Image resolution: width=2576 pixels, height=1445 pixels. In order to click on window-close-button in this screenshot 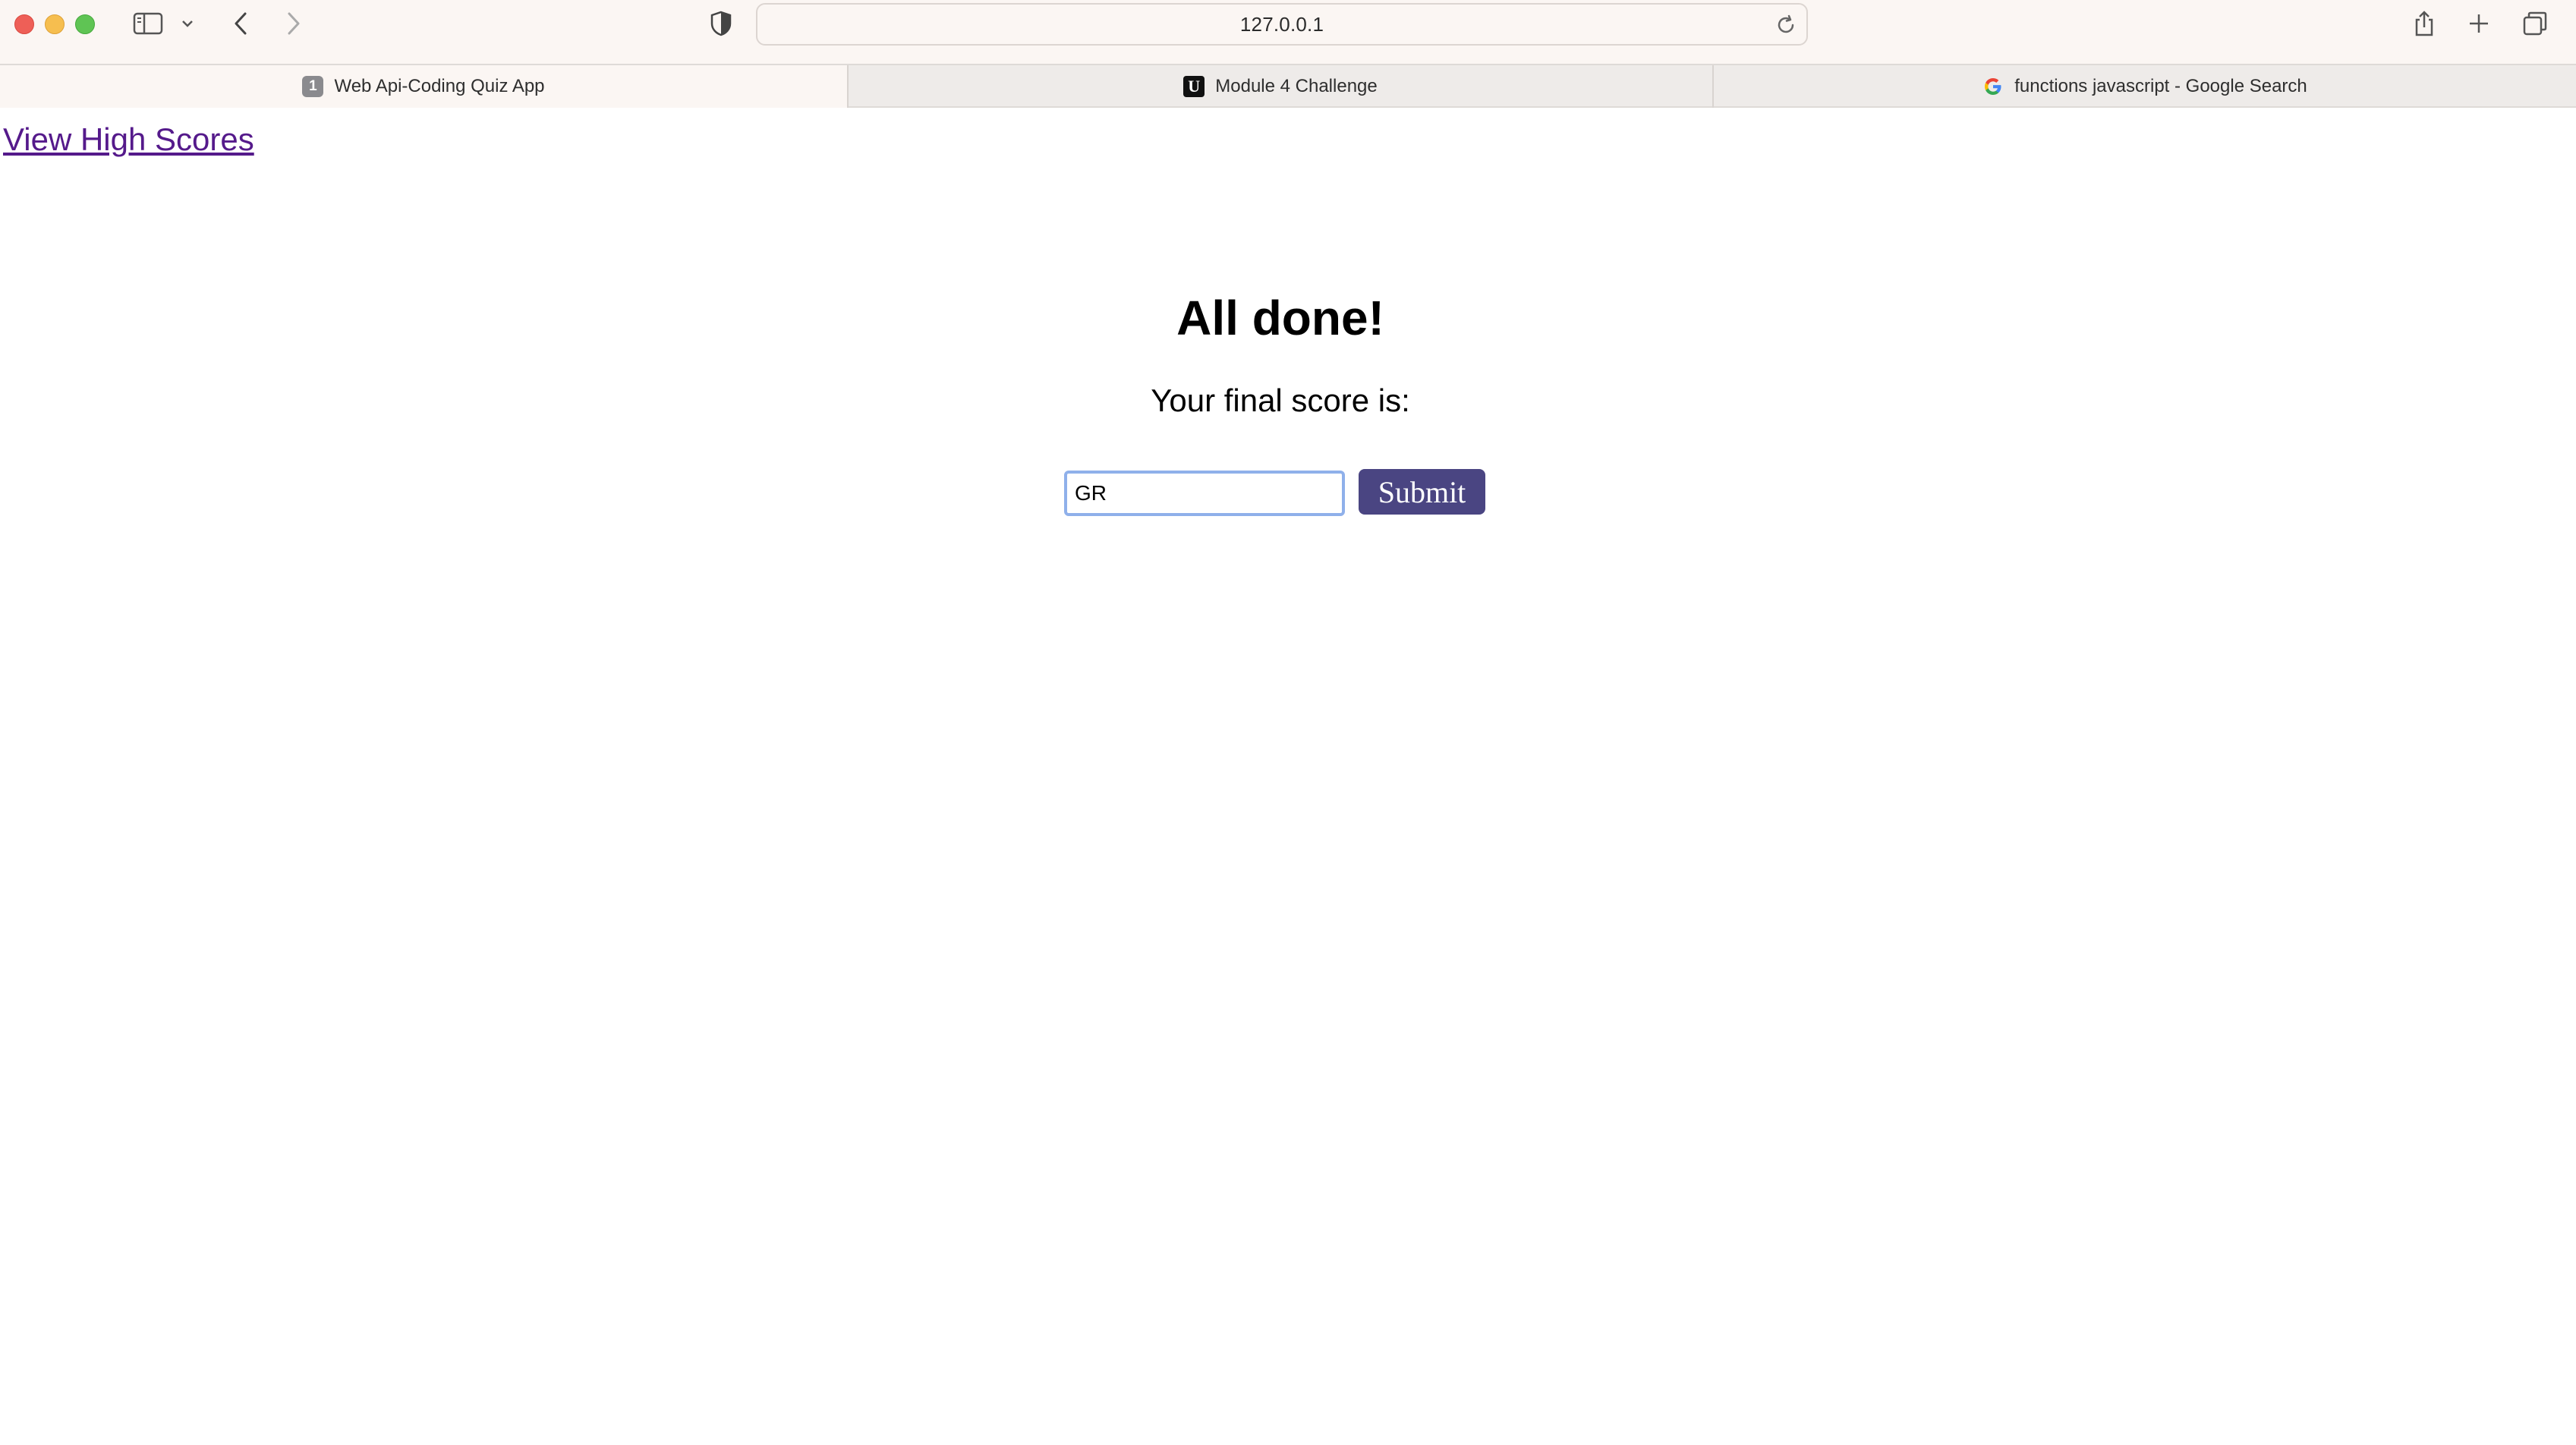, I will do `click(24, 24)`.